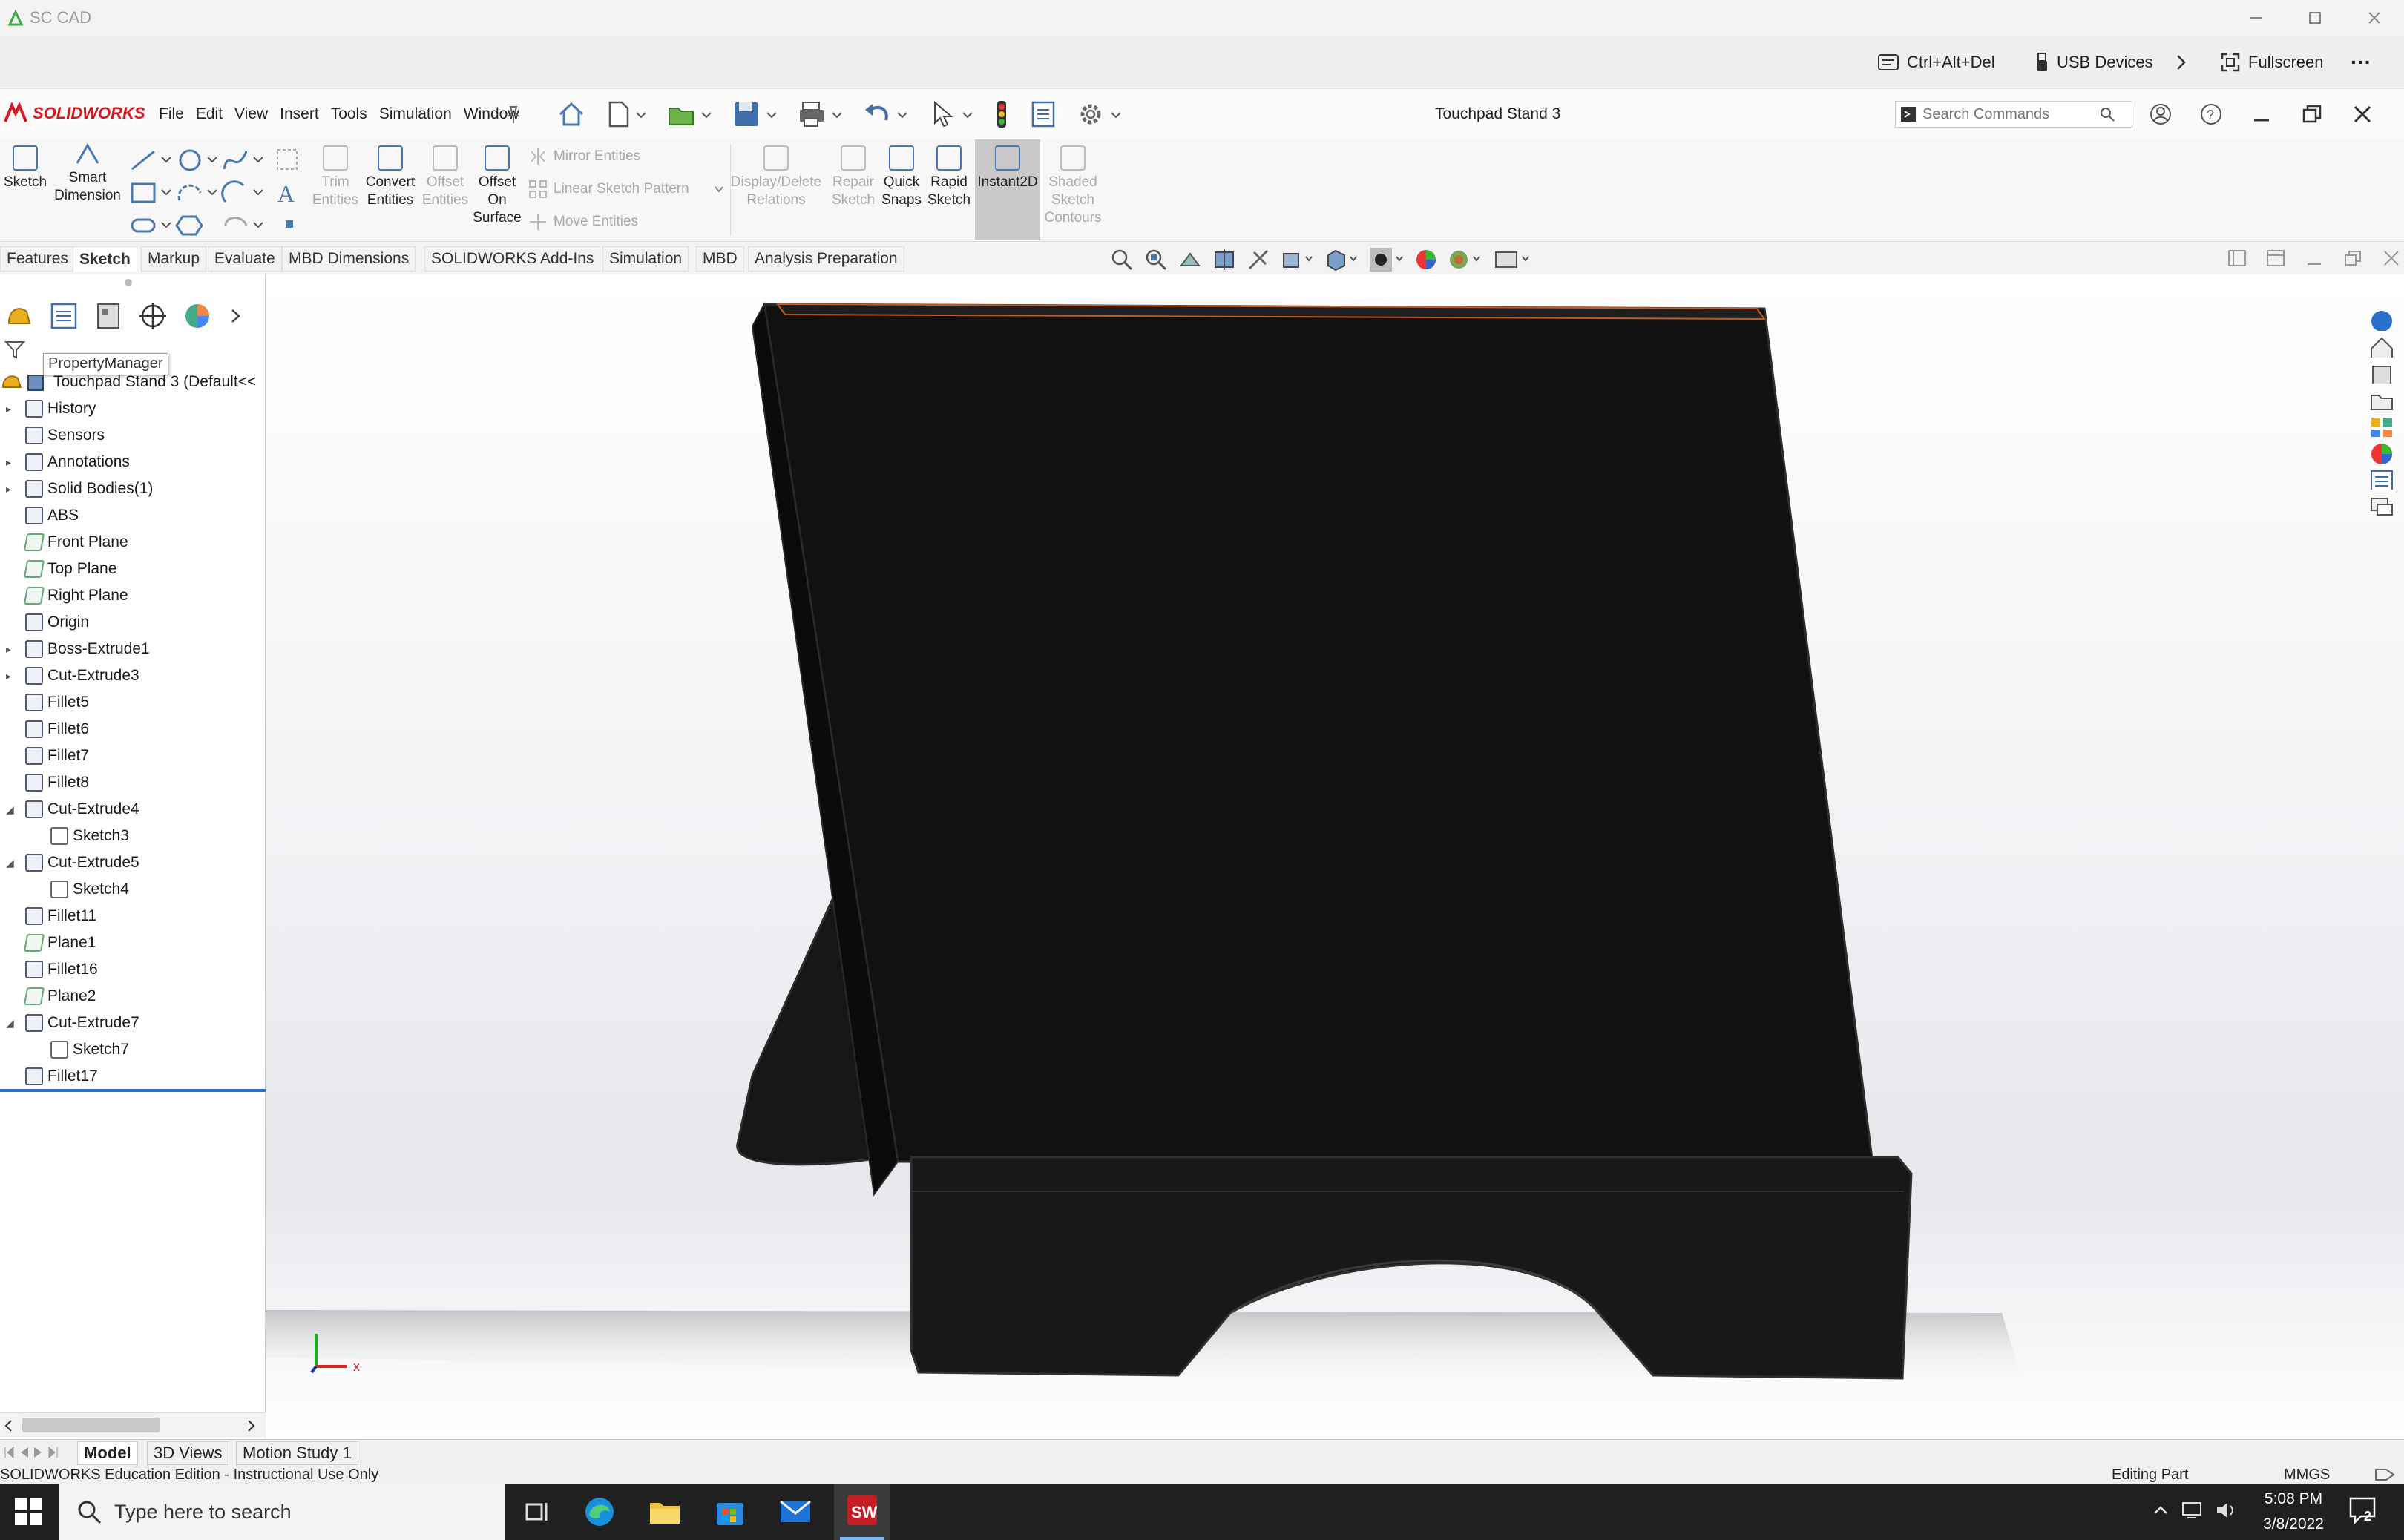 Image resolution: width=2404 pixels, height=1540 pixels. Describe the element at coordinates (48, 916) in the screenshot. I see `tree-item: Fillet11` at that location.